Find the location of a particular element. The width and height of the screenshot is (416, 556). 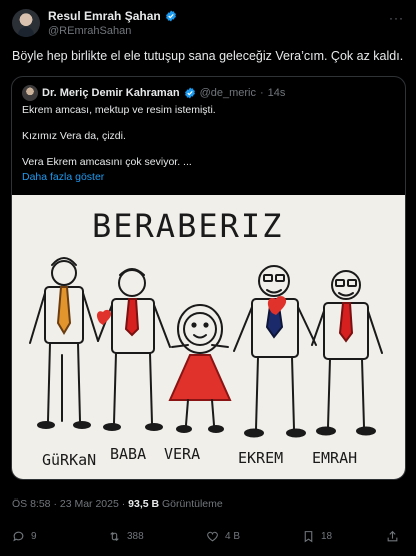

views-count: 93,5 B is located at coordinates (144, 504).